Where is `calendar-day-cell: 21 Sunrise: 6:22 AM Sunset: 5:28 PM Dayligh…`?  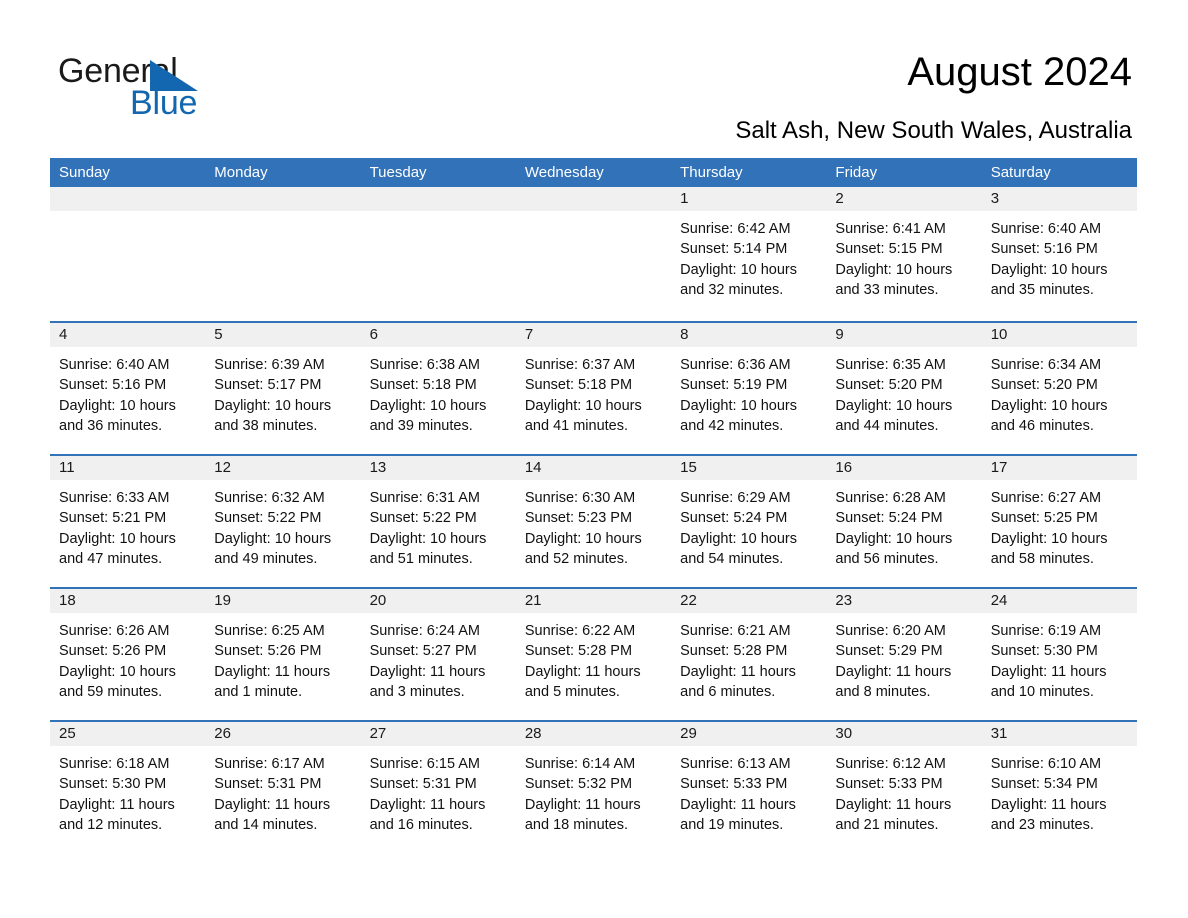
calendar-day-cell: 21 Sunrise: 6:22 AM Sunset: 5:28 PM Dayligh… is located at coordinates (593, 654).